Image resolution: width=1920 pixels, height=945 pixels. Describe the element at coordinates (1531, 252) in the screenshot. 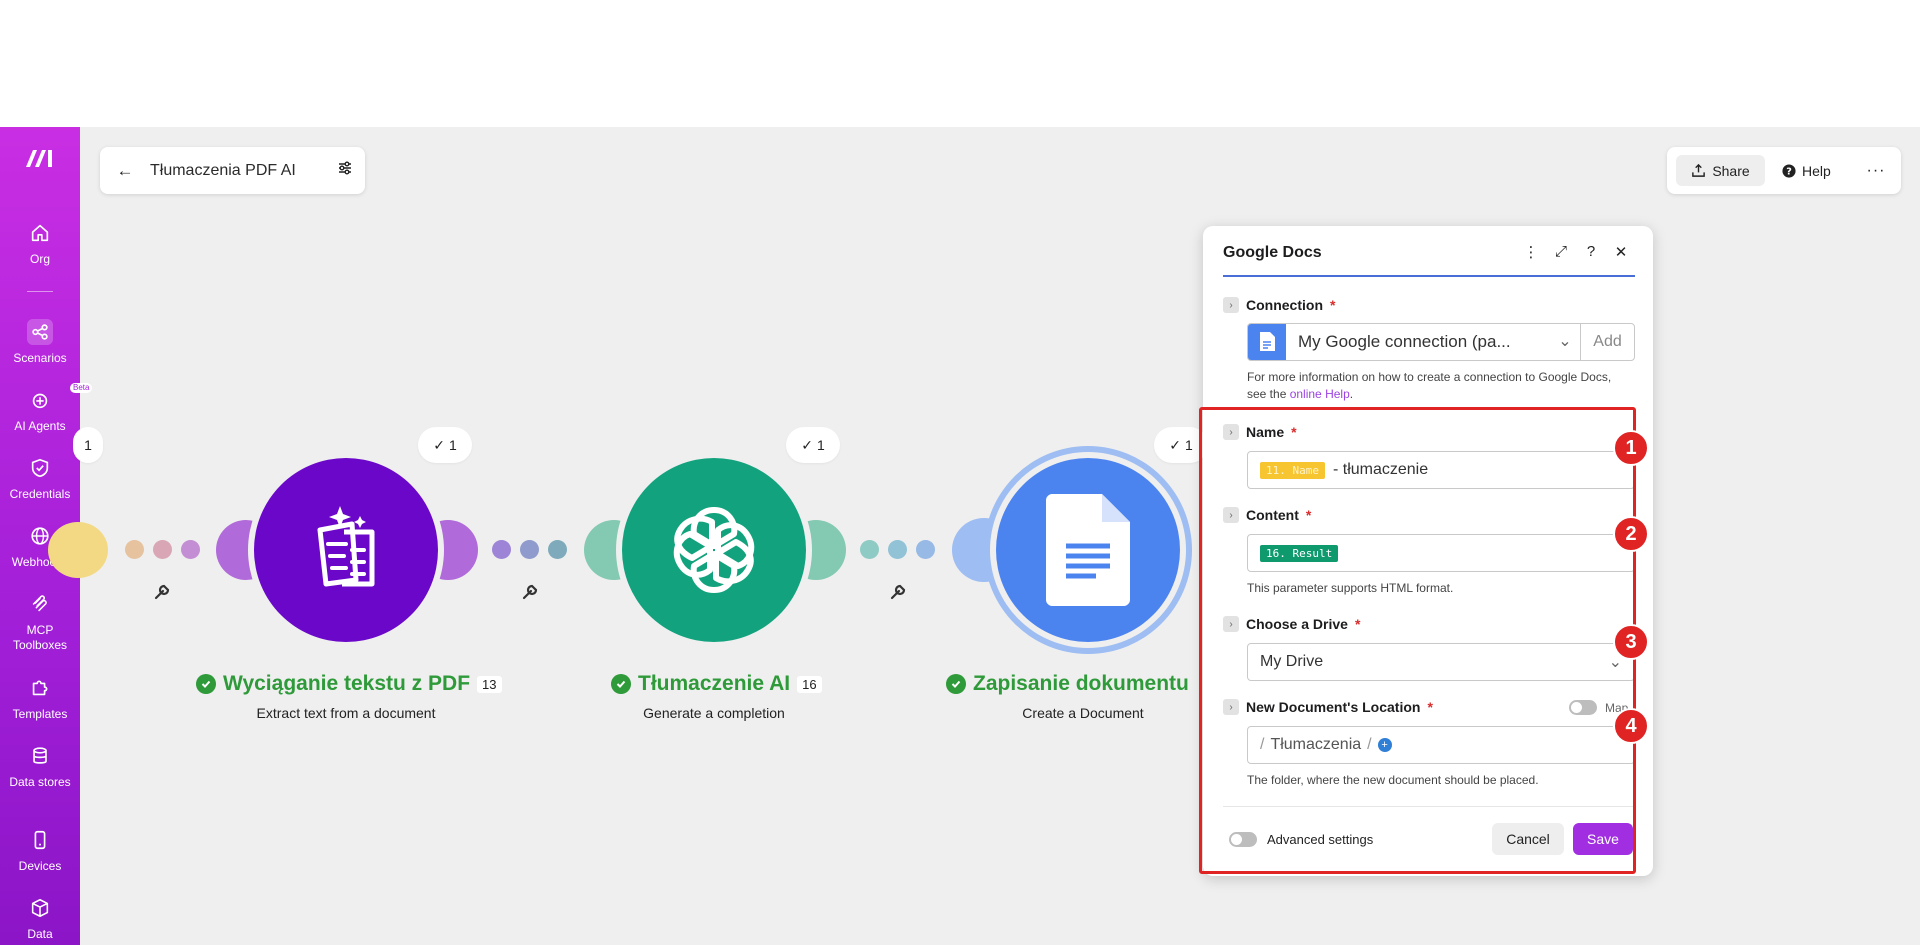

I see `kebab-menu-icon: ⋮` at that location.